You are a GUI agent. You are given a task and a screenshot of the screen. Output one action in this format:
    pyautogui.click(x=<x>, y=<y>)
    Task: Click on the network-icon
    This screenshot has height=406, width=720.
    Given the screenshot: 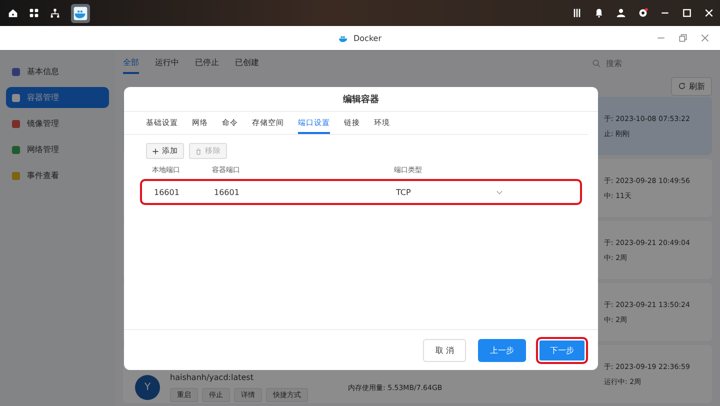 What is the action you would take?
    pyautogui.click(x=55, y=13)
    